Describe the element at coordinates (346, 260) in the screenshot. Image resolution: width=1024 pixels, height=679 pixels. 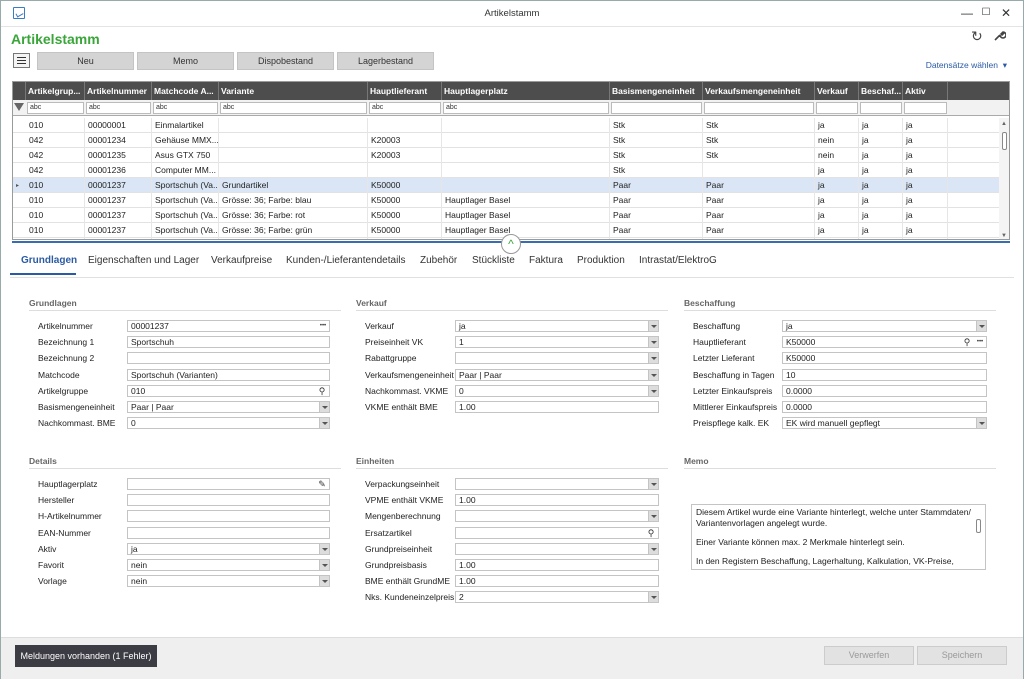
I see `tab-kunden-lieferantendetails: Kunden-/Lieferantendetails` at that location.